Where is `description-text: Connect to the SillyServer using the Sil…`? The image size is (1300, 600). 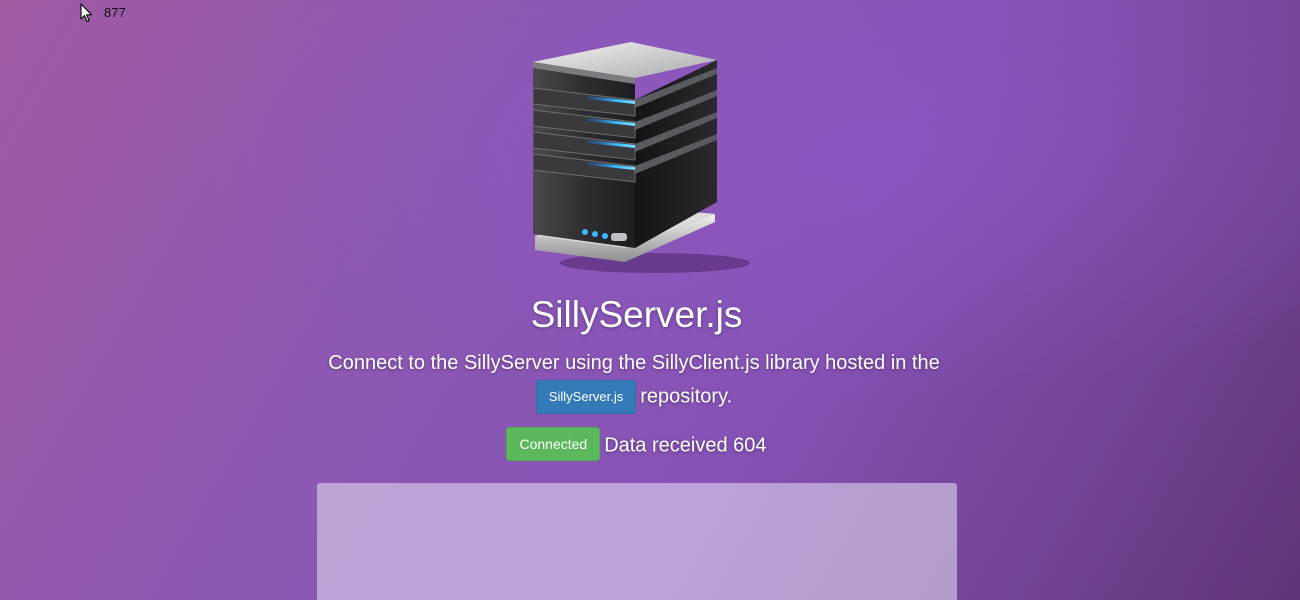 description-text: Connect to the SillyServer using the Sil… is located at coordinates (634, 363).